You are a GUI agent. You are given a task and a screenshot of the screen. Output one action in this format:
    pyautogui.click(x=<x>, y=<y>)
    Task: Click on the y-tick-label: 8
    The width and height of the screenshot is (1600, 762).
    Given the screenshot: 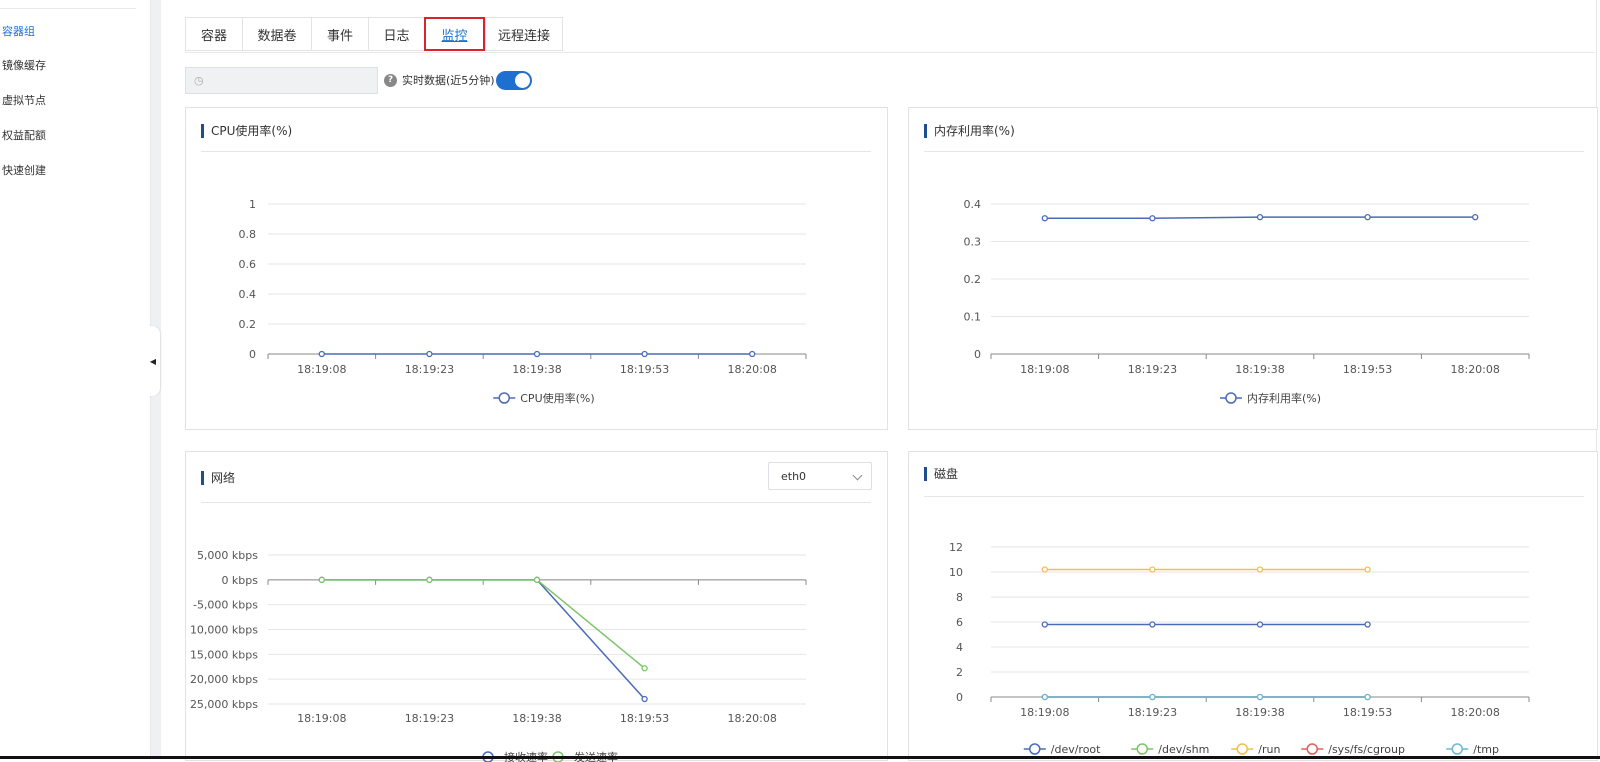 What is the action you would take?
    pyautogui.click(x=959, y=597)
    